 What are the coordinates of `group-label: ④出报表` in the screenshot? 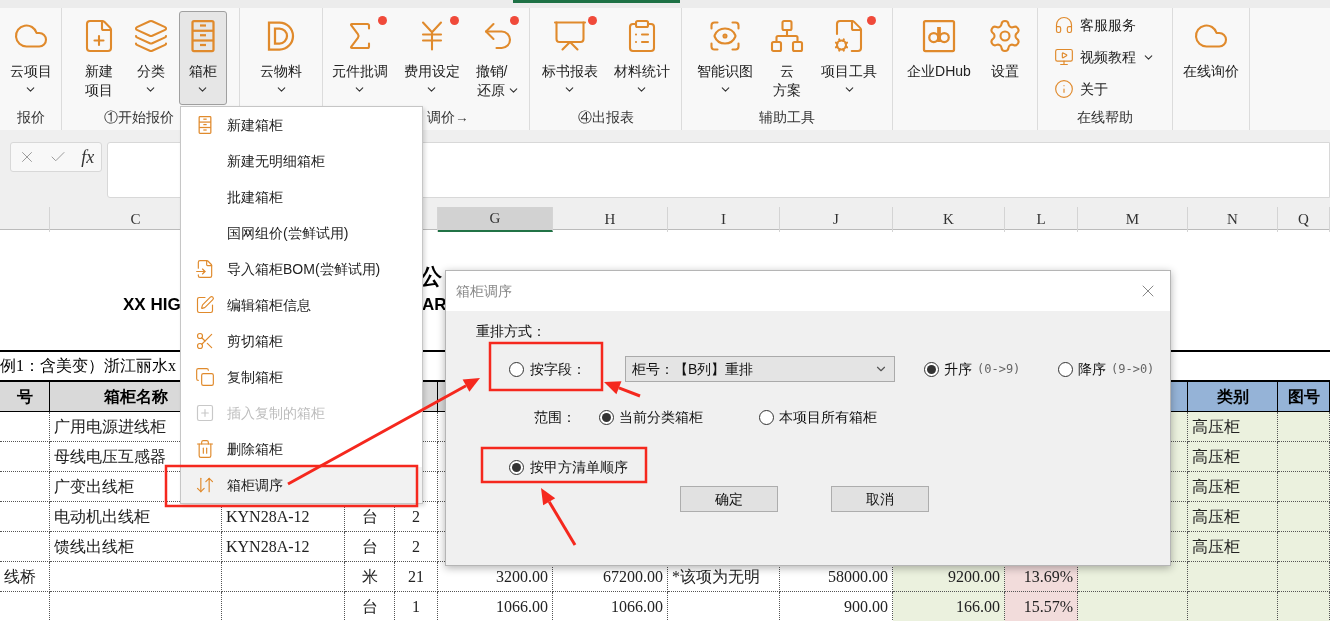 It's located at (605, 117).